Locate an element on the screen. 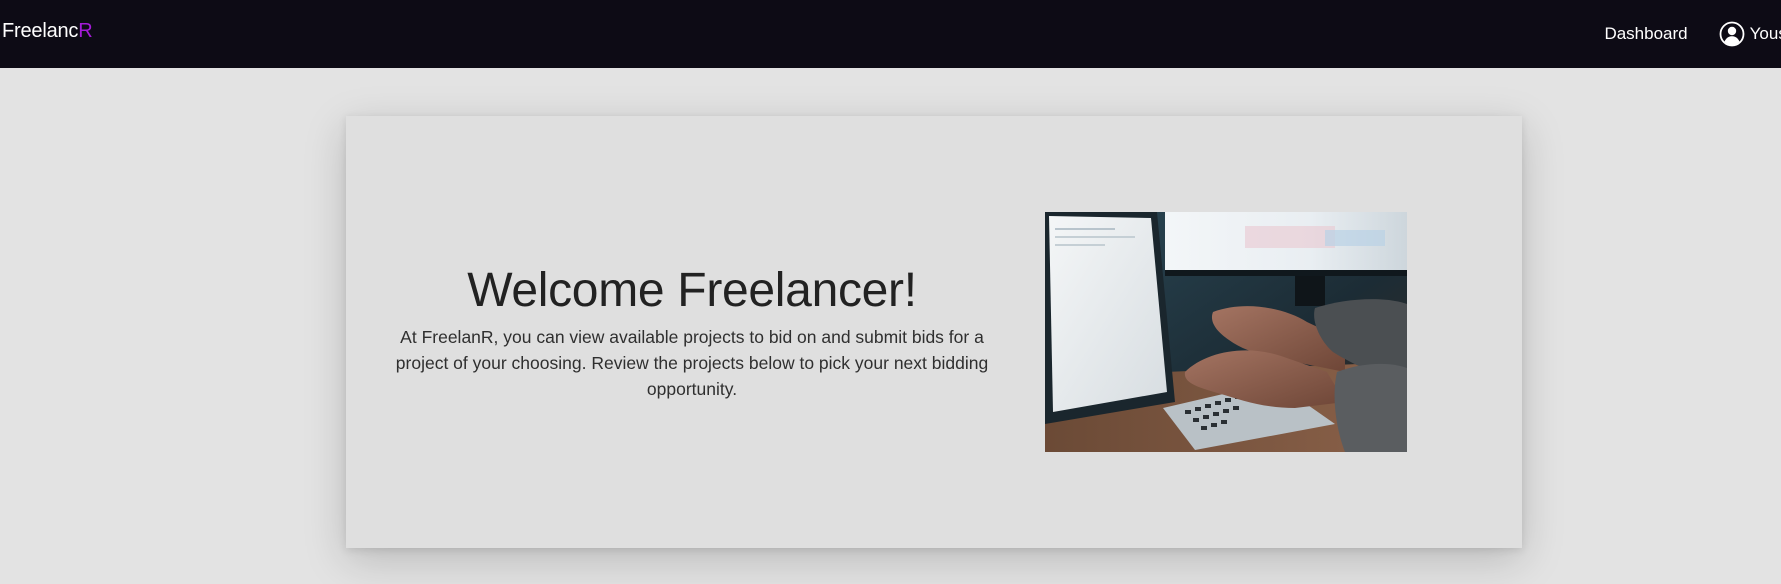 This screenshot has height=584, width=1781. top-navbar: FreelancR Dashboard Yousef is located at coordinates (890, 34).